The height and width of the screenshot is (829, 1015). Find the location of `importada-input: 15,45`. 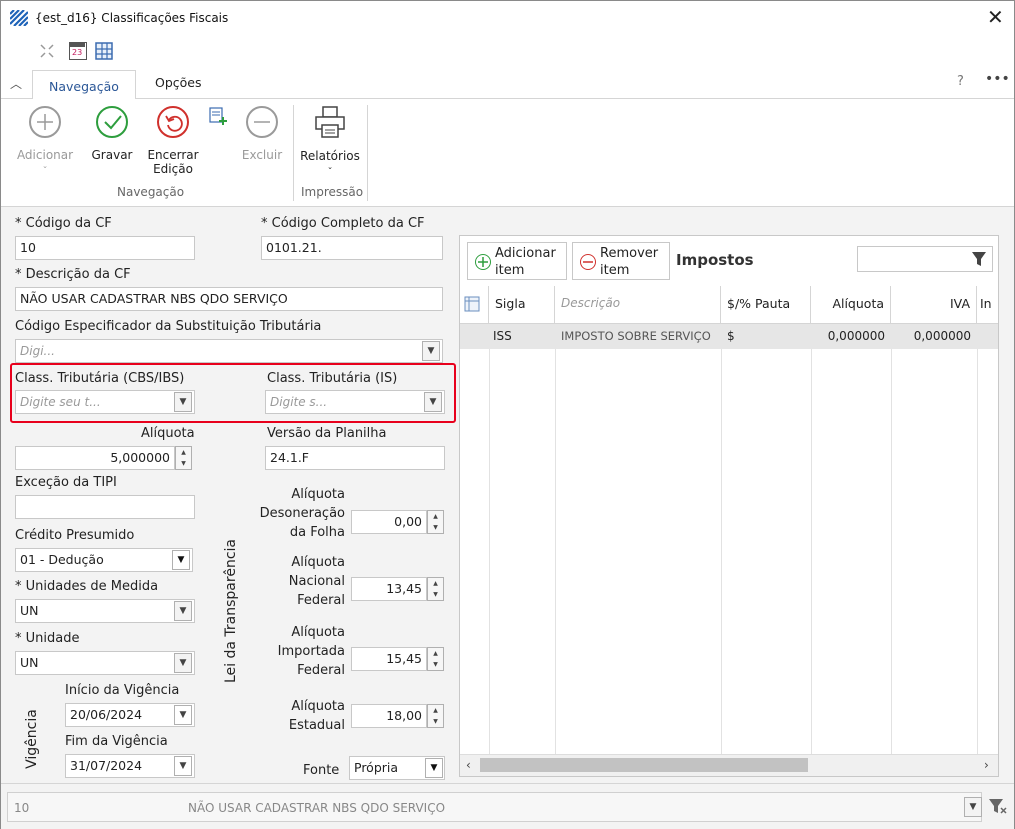

importada-input: 15,45 is located at coordinates (389, 659).